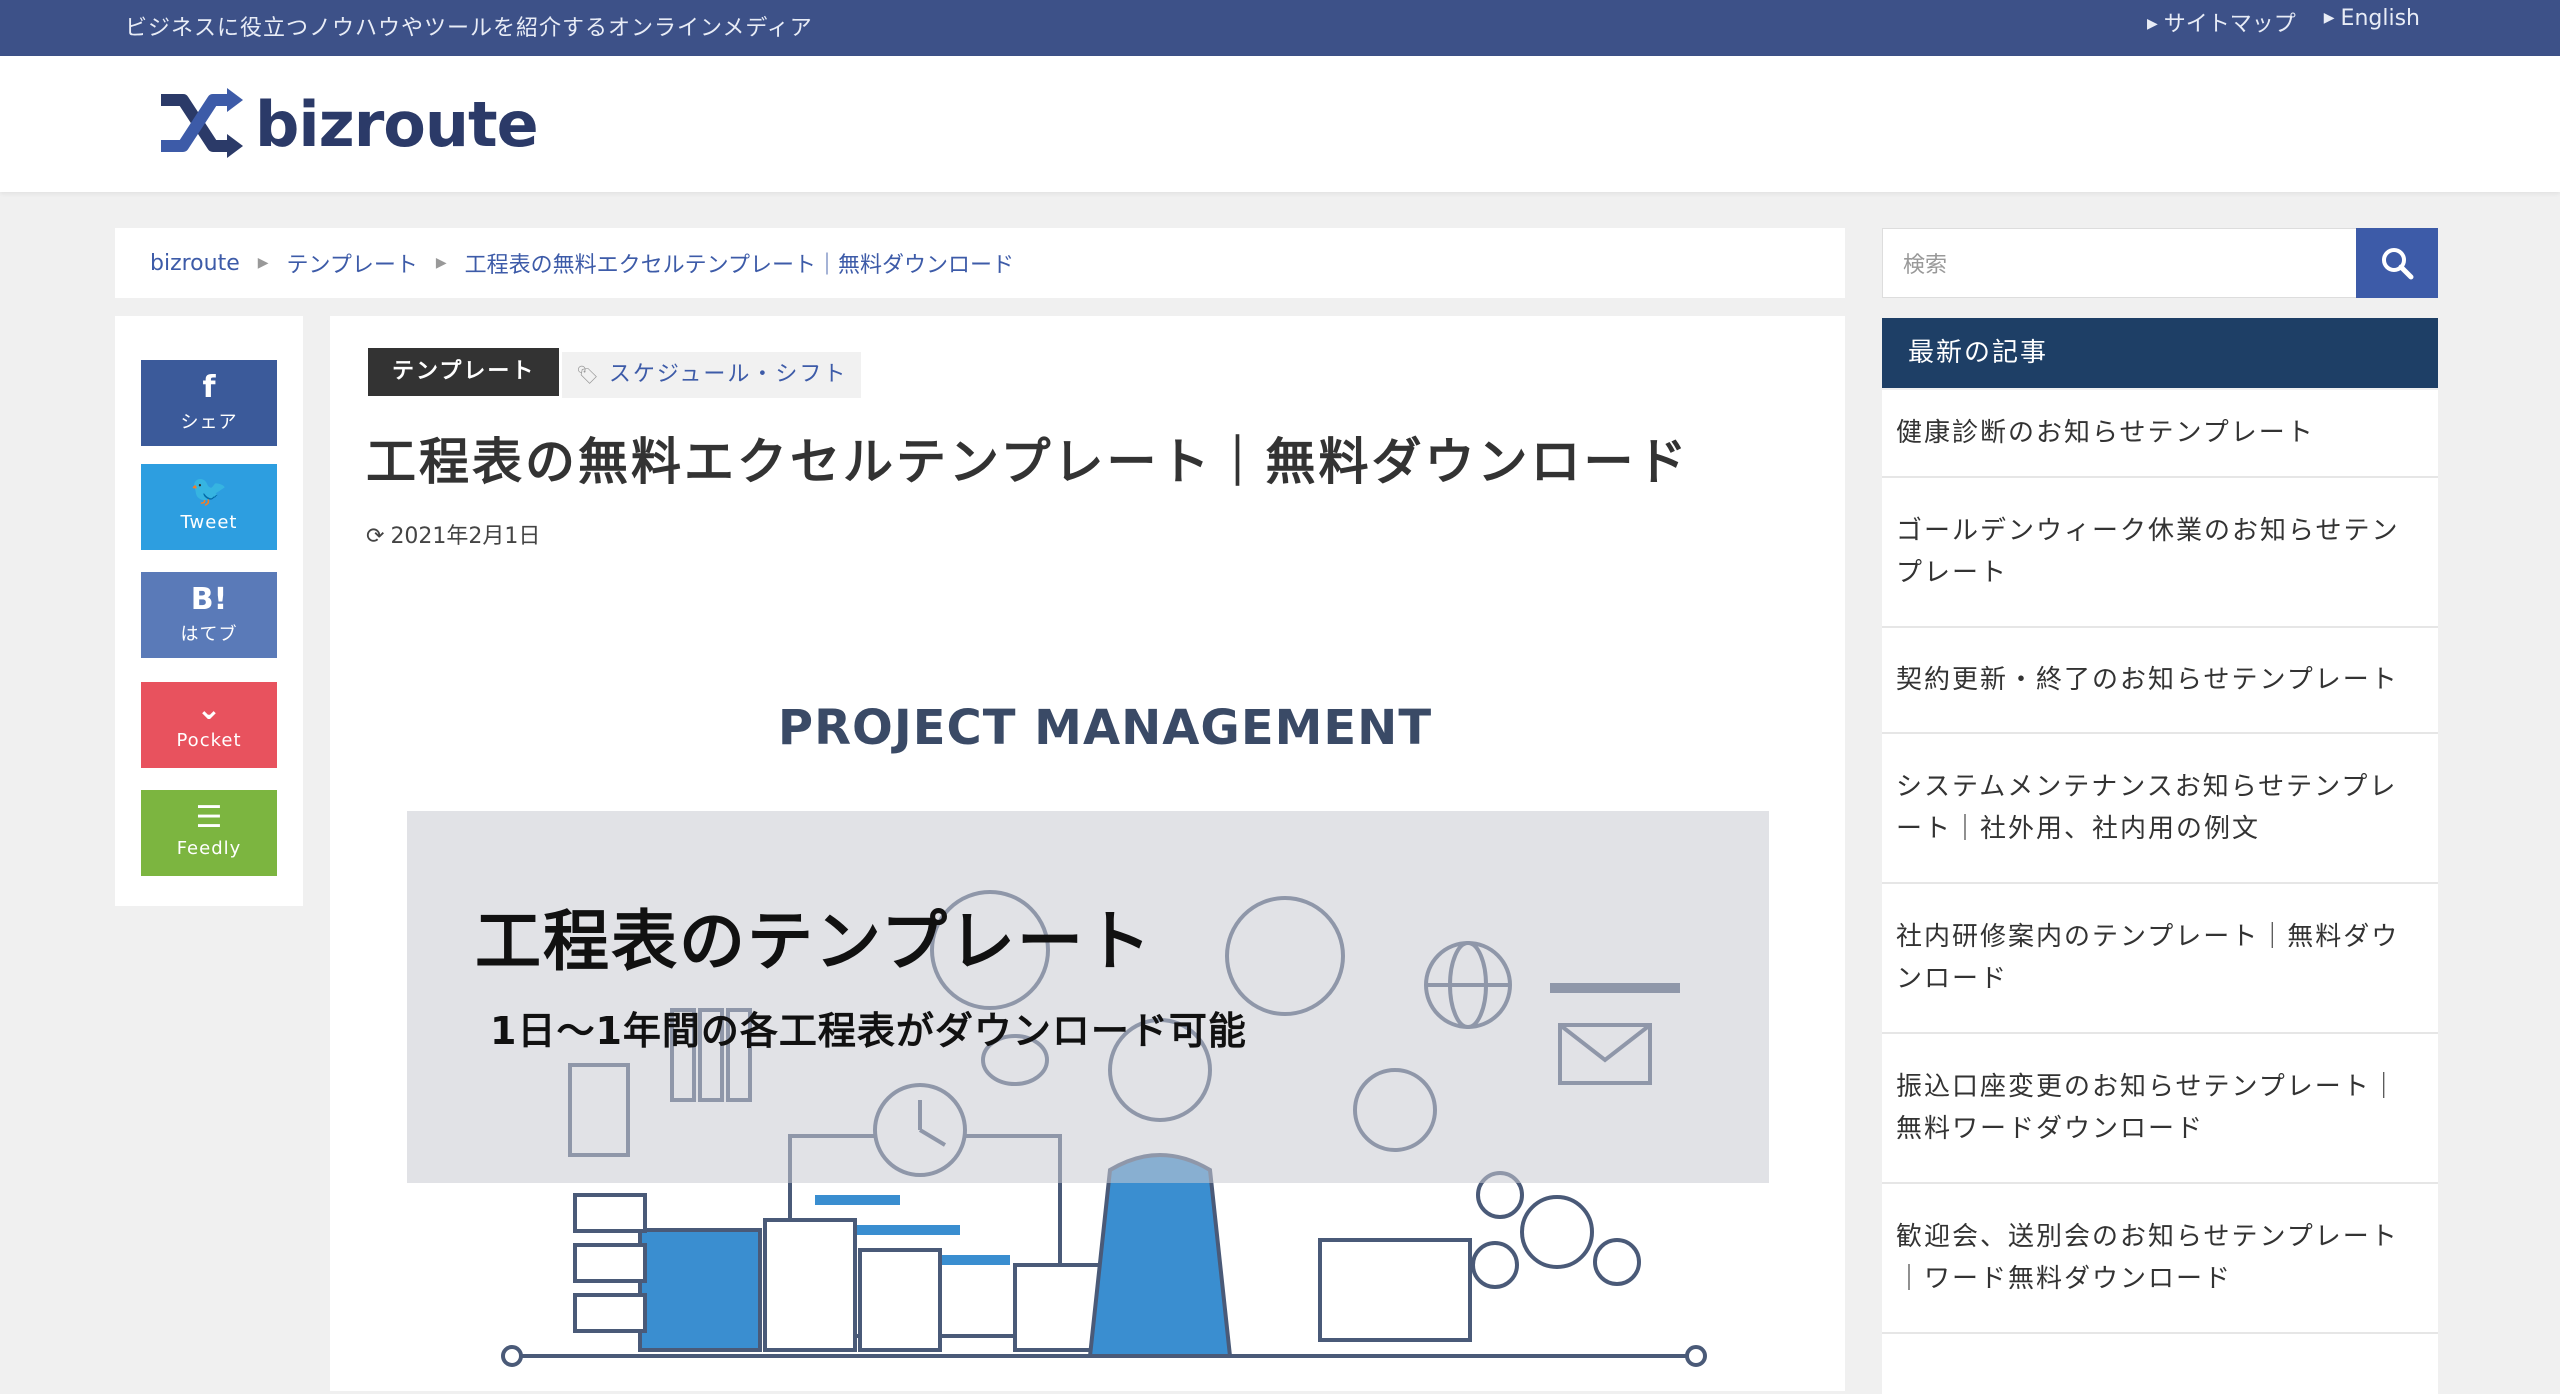  I want to click on site-tagline: ビジネスに役立つノウハウやツールを紹介するオンラインメディア, so click(469, 28).